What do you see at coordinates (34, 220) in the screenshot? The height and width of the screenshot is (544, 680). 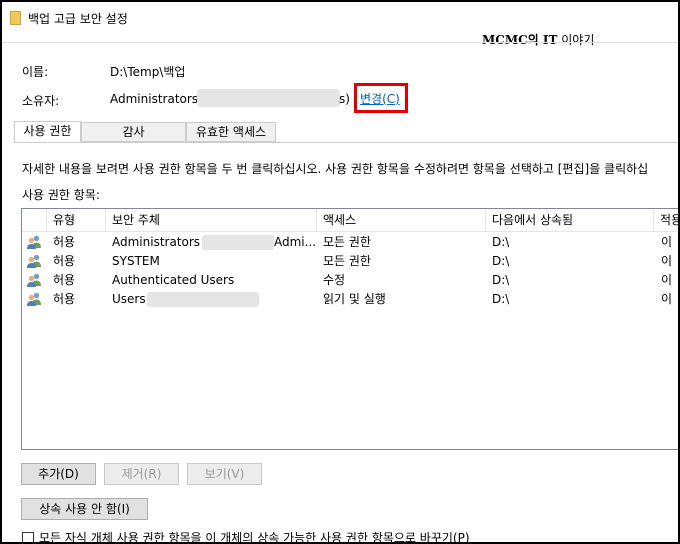 I see `column-icon` at bounding box center [34, 220].